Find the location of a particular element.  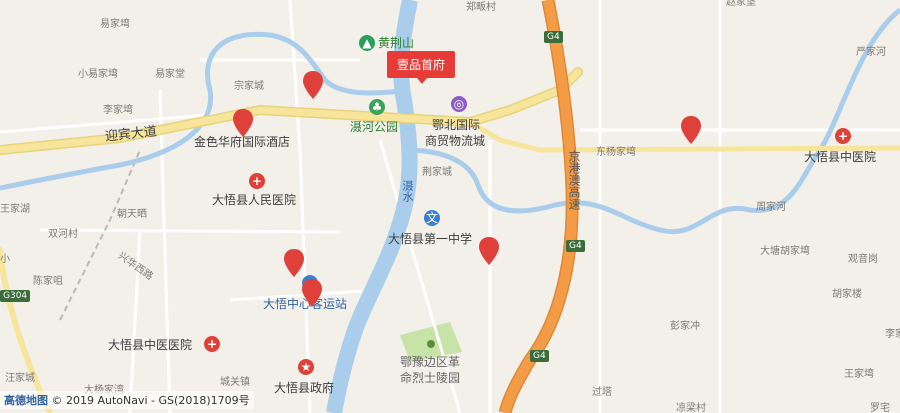

place-label: 汪家城 is located at coordinates (20, 378).